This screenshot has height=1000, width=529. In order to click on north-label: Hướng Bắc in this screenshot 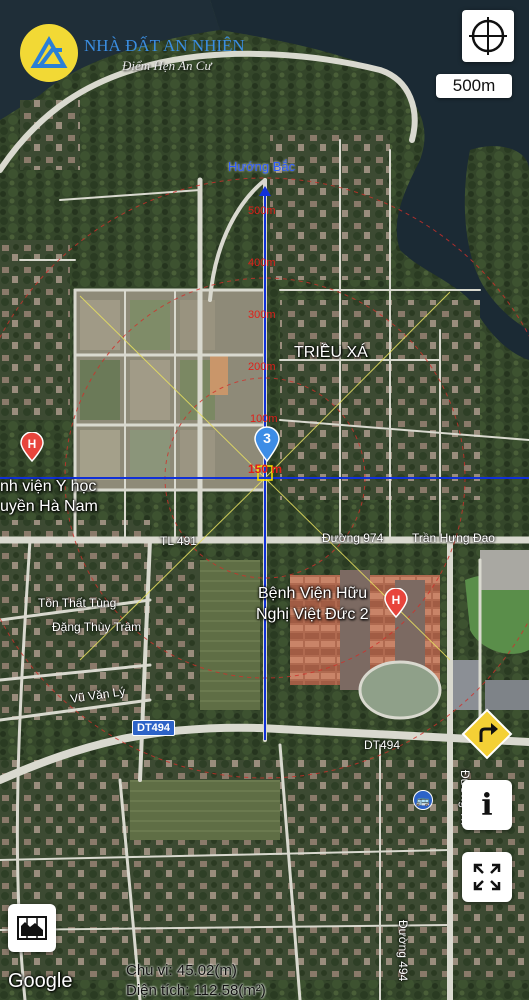, I will do `click(262, 166)`.